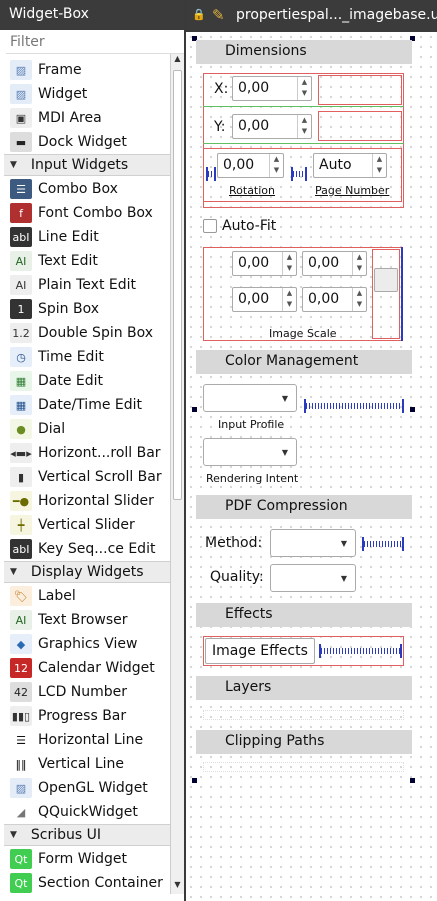  Describe the element at coordinates (87, 237) in the screenshot. I see `widget-item-line-edit: abI Line Edit` at that location.